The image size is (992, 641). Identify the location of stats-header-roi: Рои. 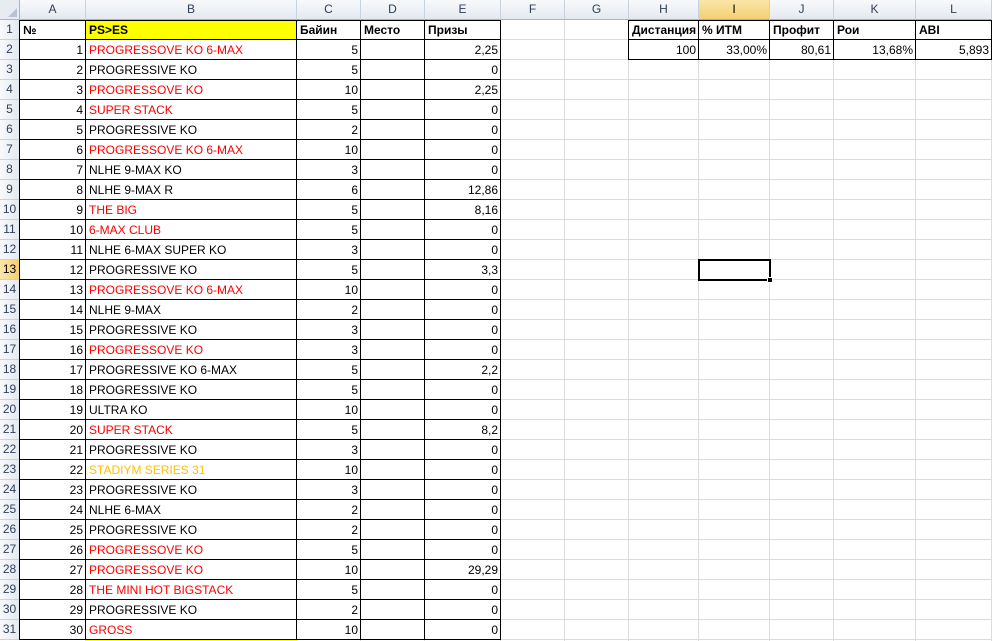
(875, 30).